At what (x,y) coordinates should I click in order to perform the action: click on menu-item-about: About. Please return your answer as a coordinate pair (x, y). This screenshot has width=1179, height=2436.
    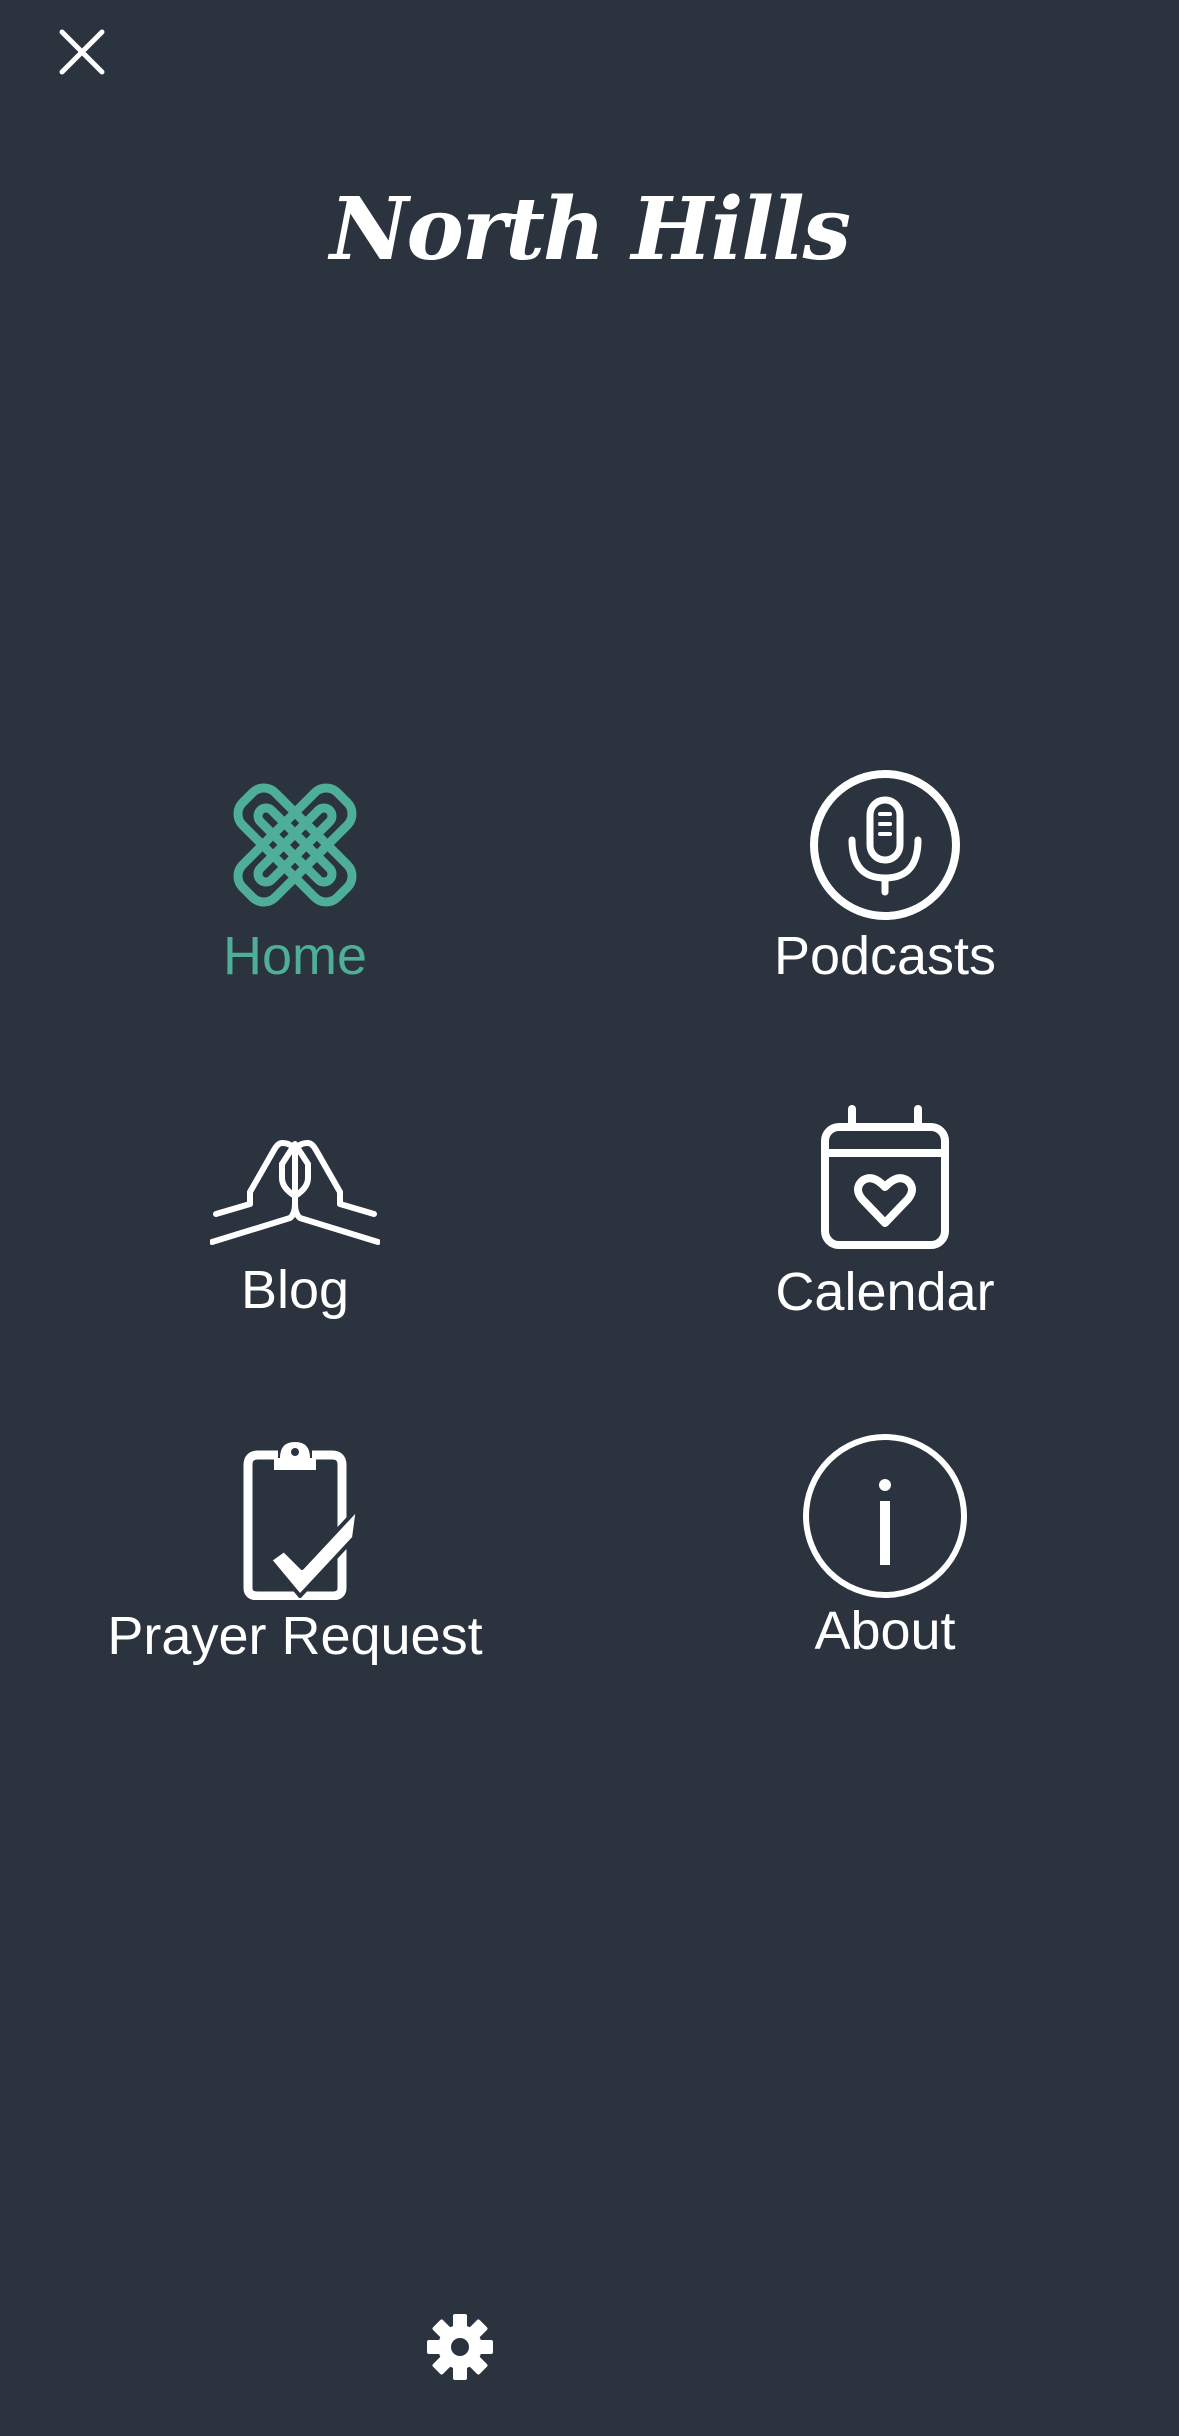
    Looking at the image, I should click on (884, 1548).